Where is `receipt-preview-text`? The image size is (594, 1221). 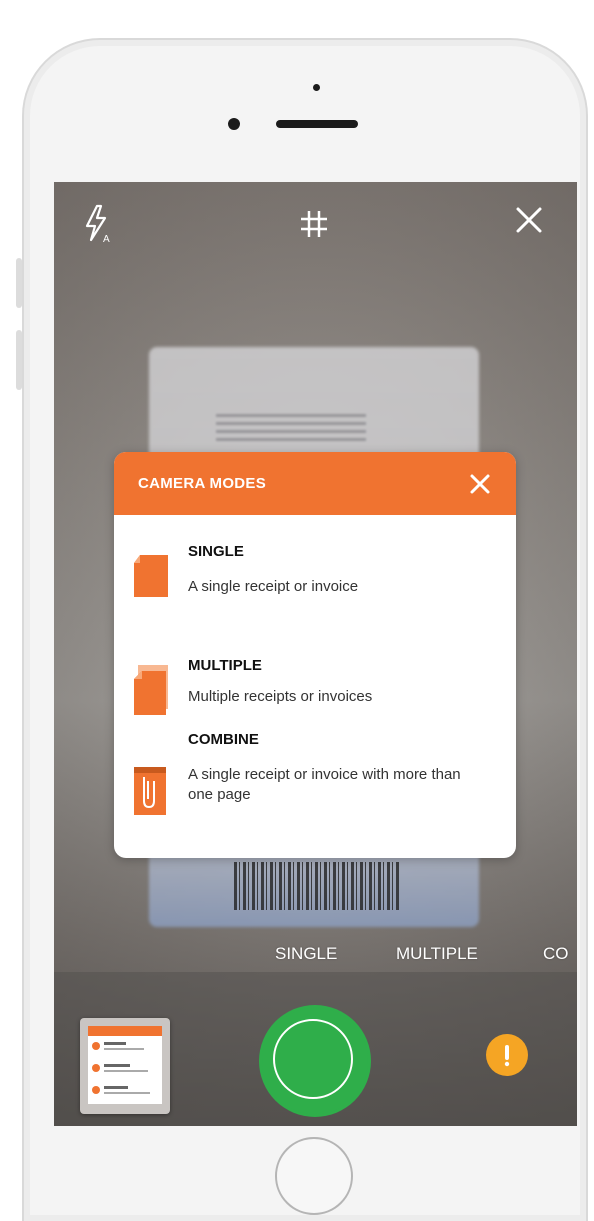
receipt-preview-text is located at coordinates (291, 429).